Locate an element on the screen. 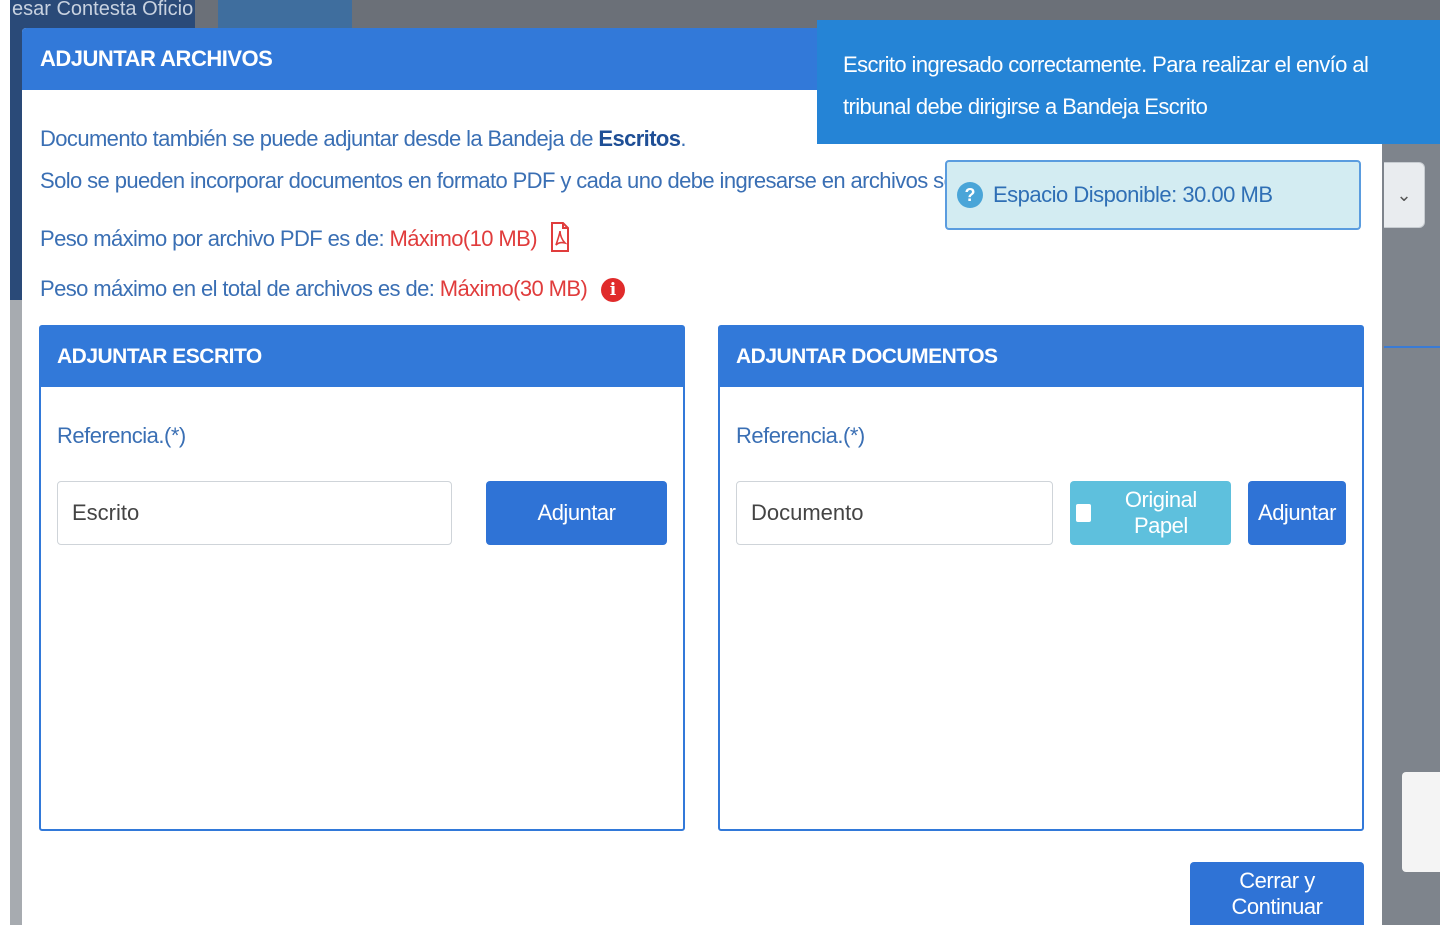 This screenshot has width=1440, height=925. background-select-toggle: ⌄ is located at coordinates (1404, 195).